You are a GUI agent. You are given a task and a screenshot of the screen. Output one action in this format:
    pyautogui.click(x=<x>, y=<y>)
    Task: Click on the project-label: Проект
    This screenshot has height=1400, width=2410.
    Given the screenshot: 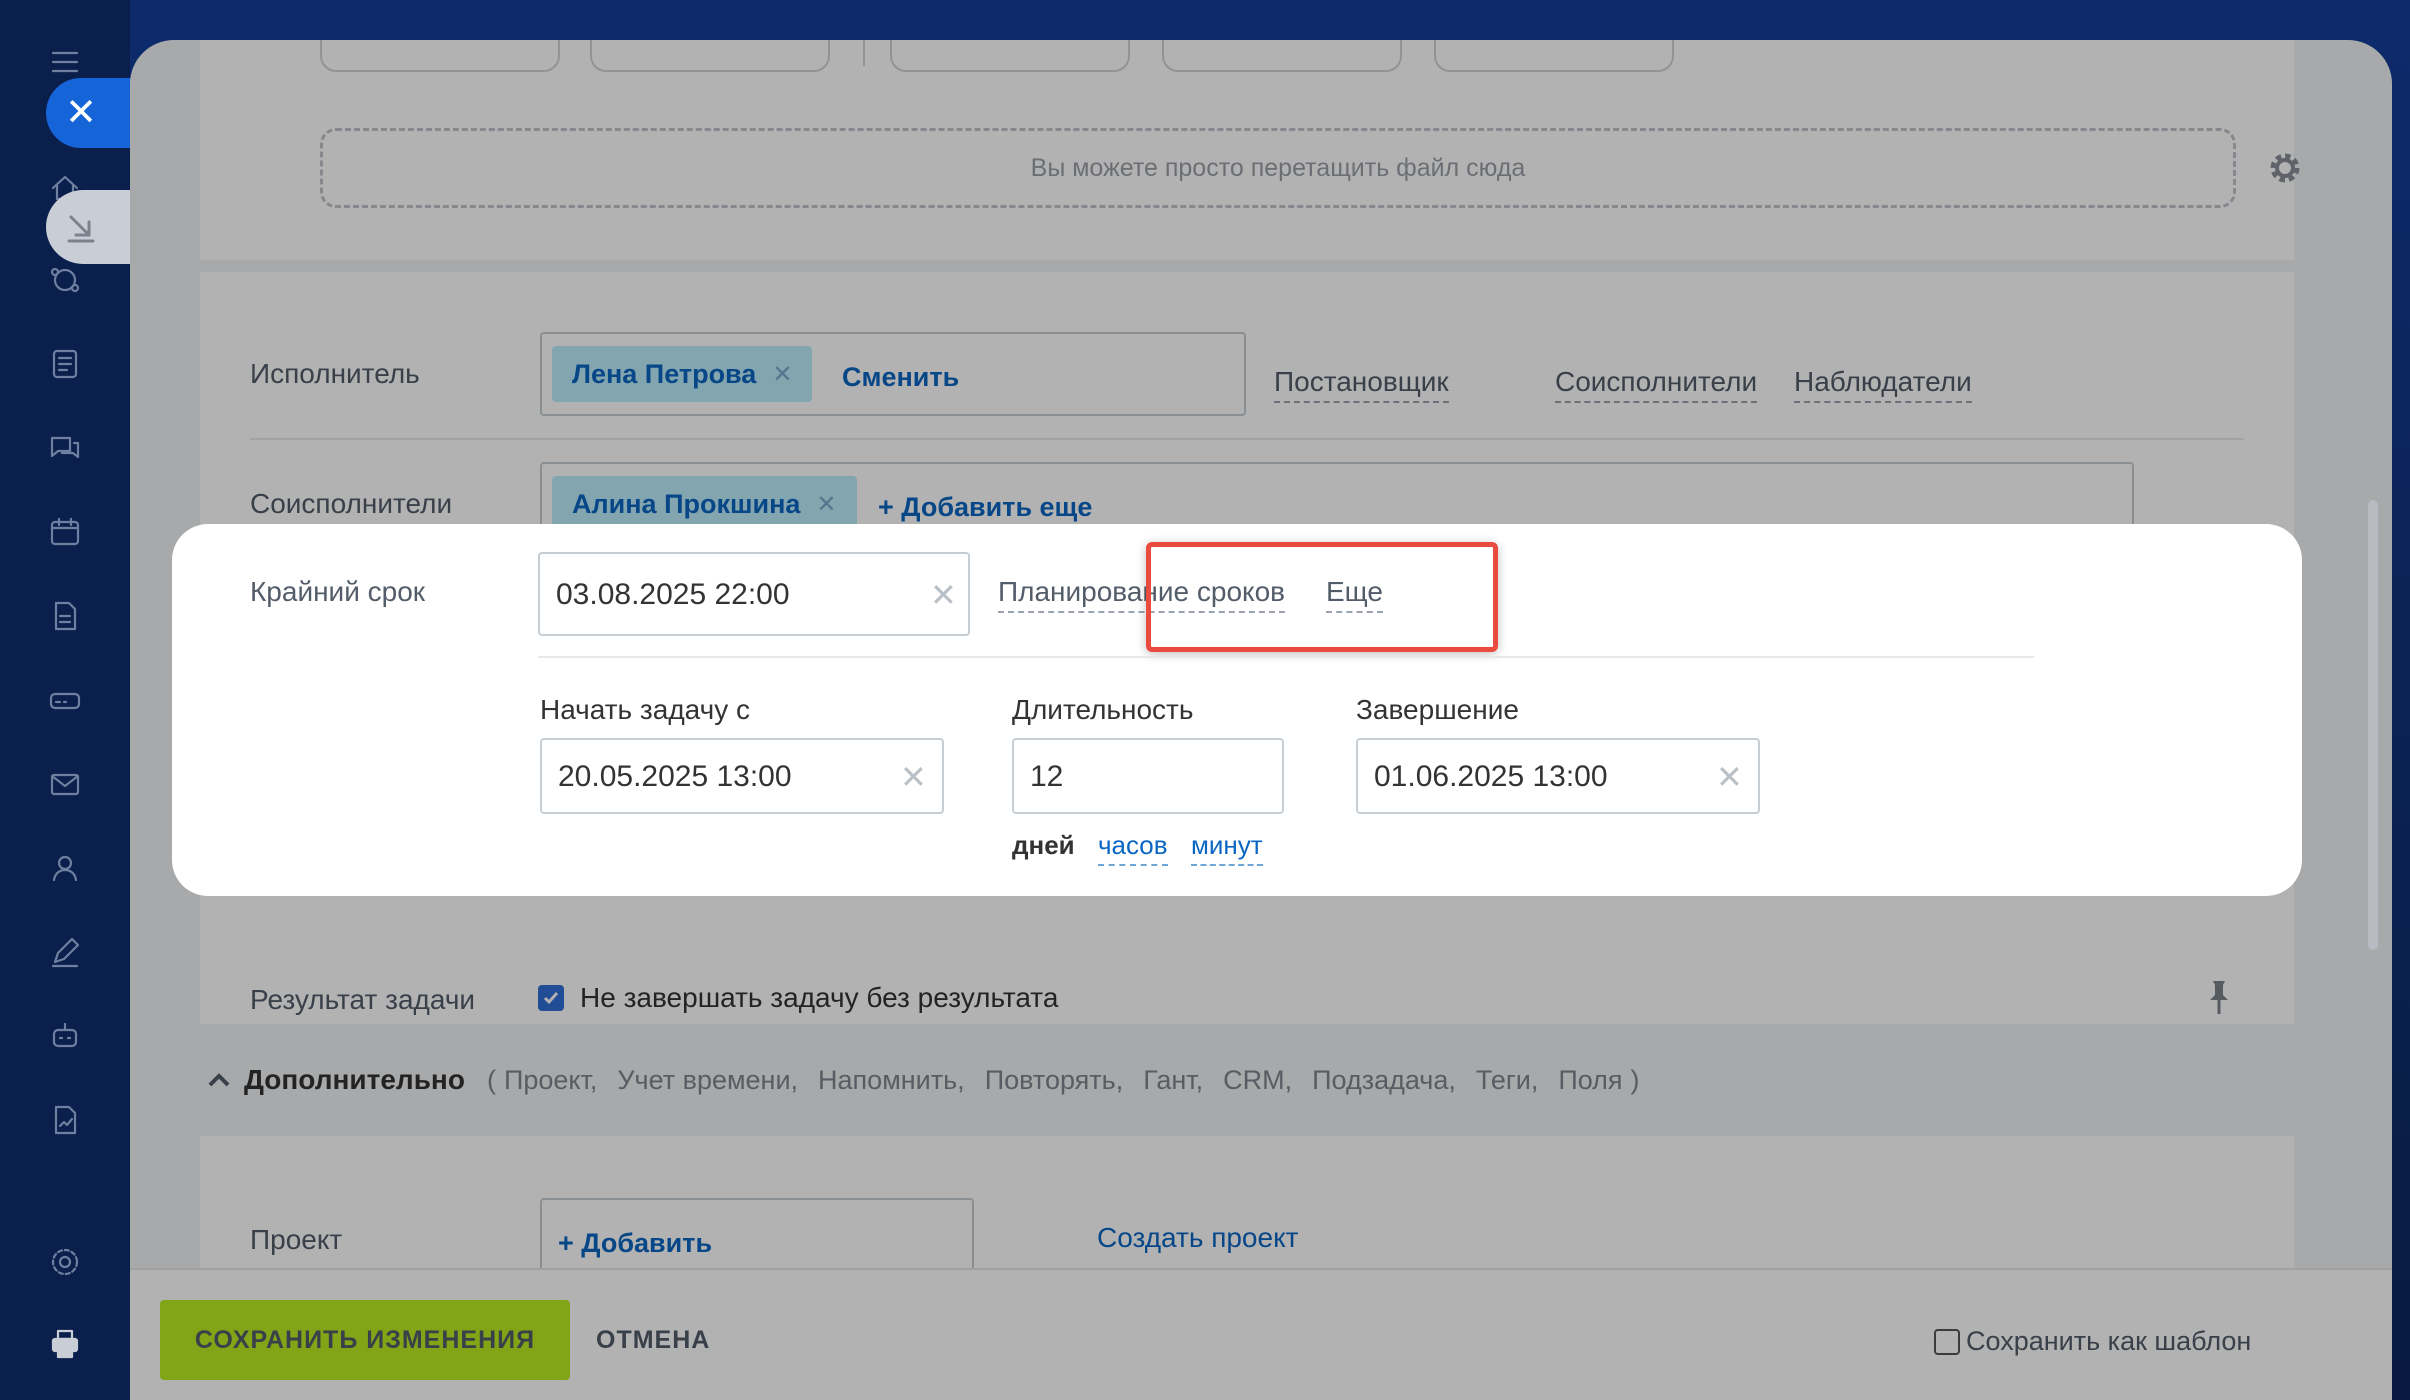 What is the action you would take?
    pyautogui.click(x=296, y=1239)
    